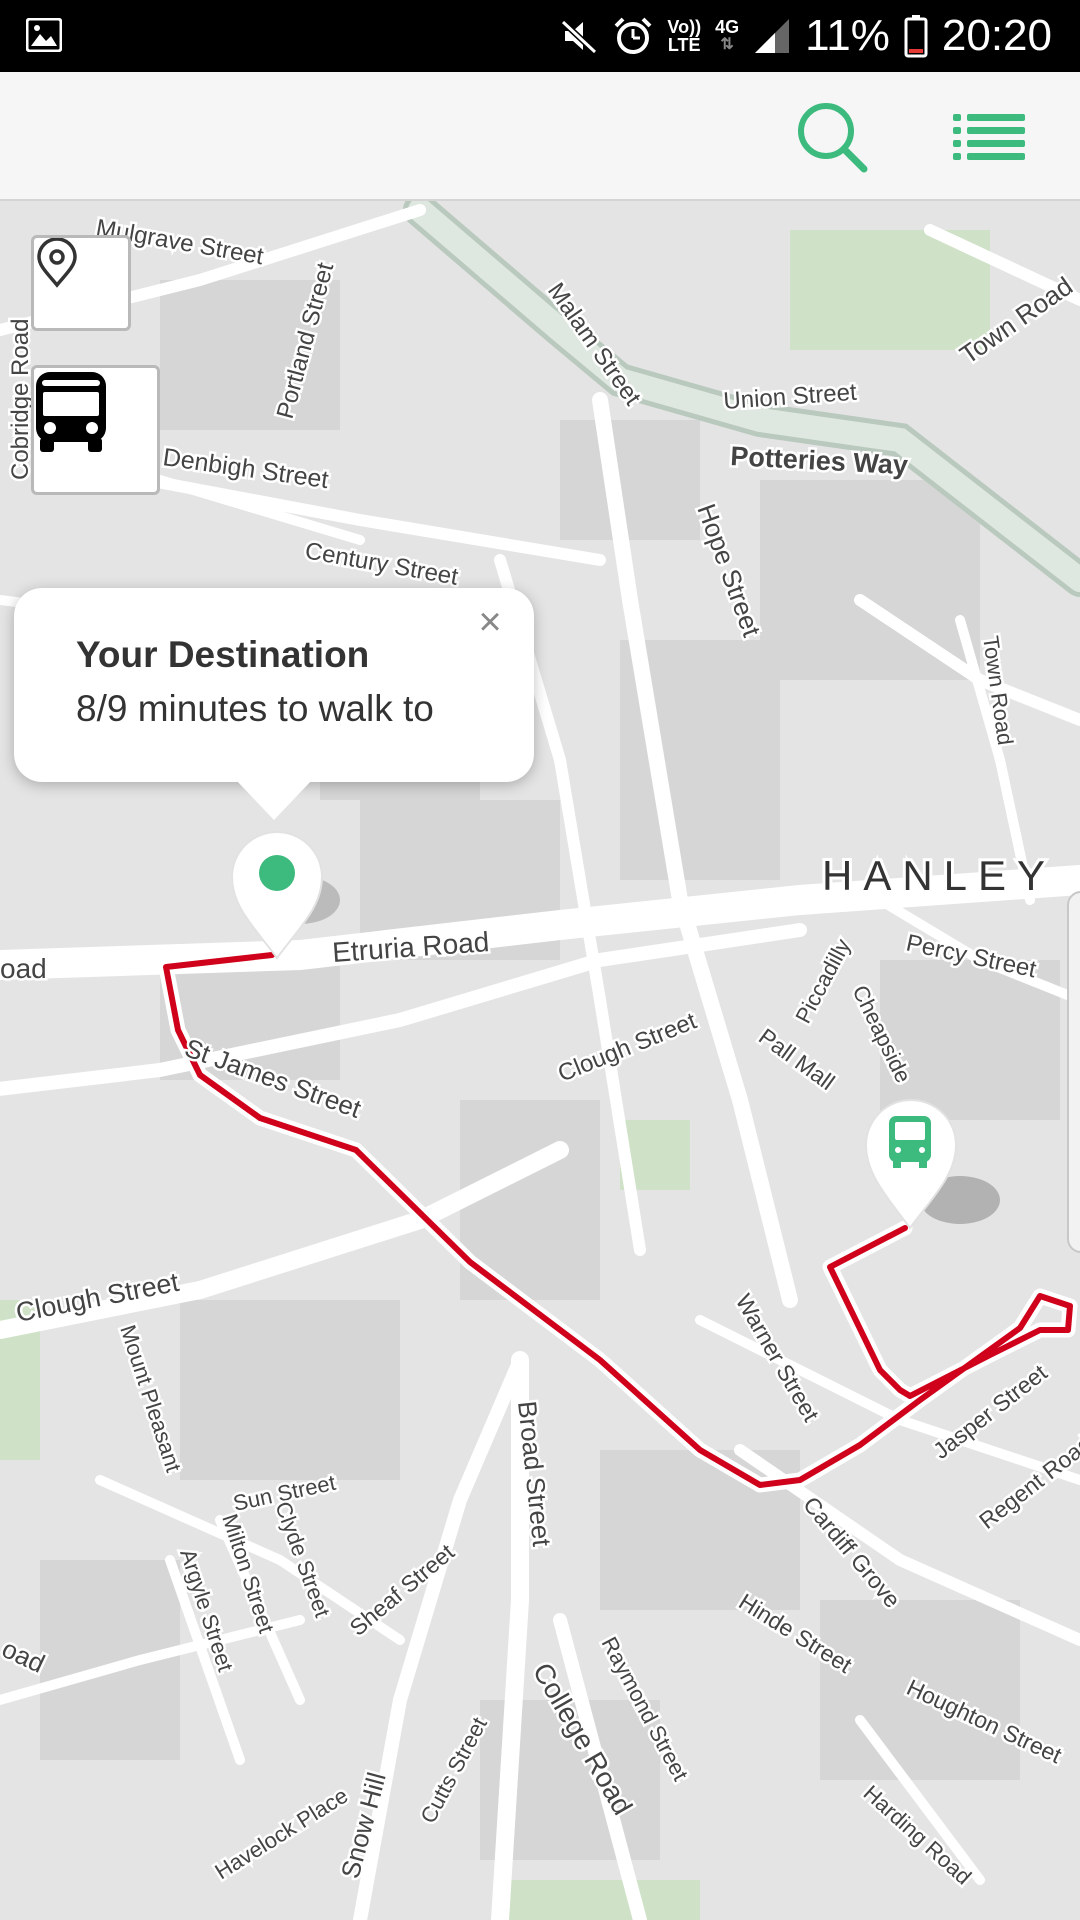 This screenshot has height=1920, width=1080. Describe the element at coordinates (57, 263) in the screenshot. I see `location-pin-icon` at that location.